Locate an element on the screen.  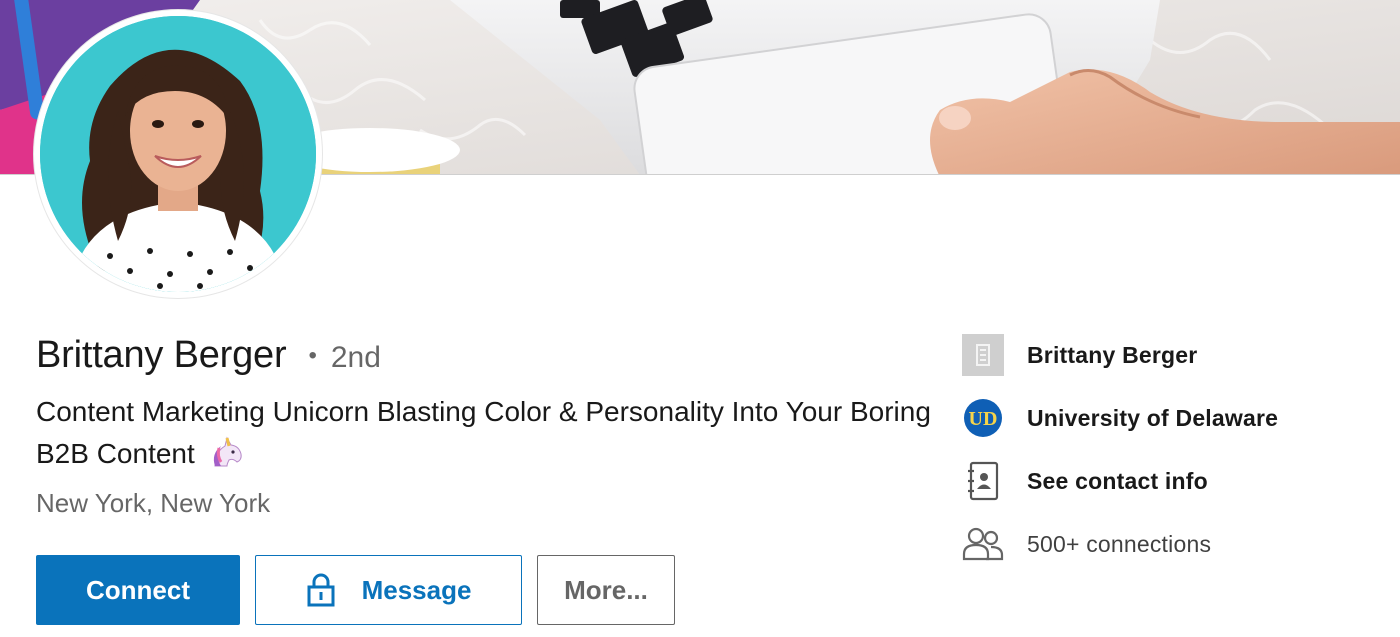
profile-avatar is located at coordinates (178, 154).